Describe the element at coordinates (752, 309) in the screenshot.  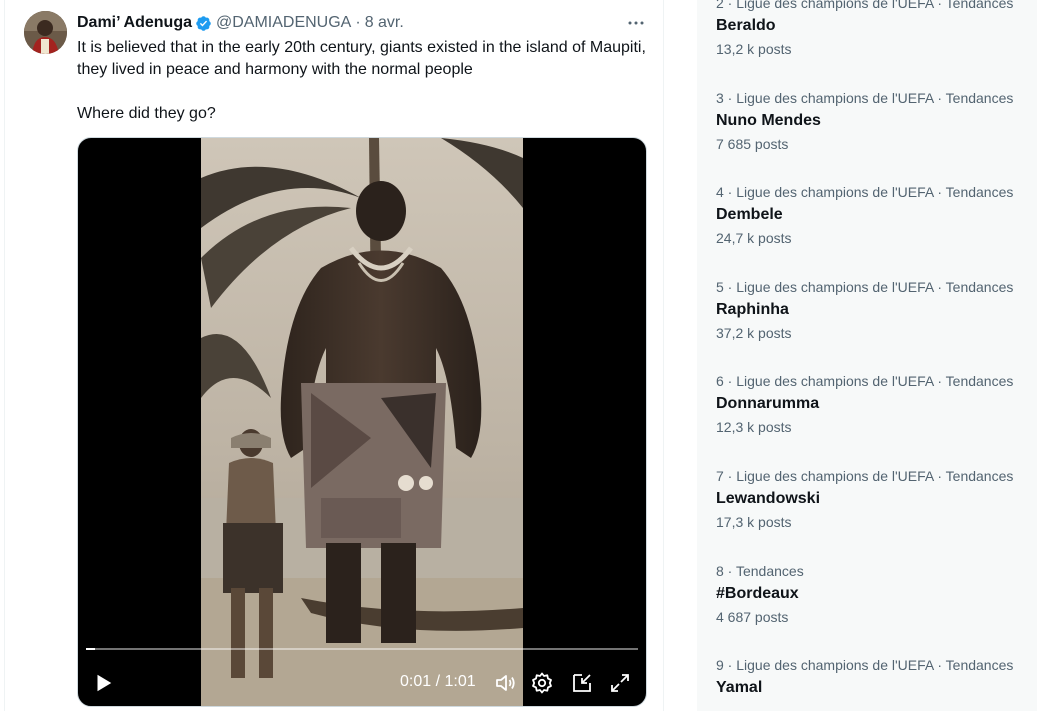
I see `trend-name: Raphinha` at that location.